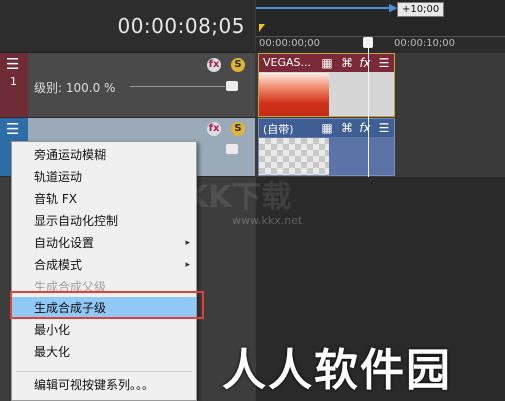 Image resolution: width=505 pixels, height=401 pixels. What do you see at coordinates (337, 370) in the screenshot?
I see `watermark-brand: 人人软件园` at bounding box center [337, 370].